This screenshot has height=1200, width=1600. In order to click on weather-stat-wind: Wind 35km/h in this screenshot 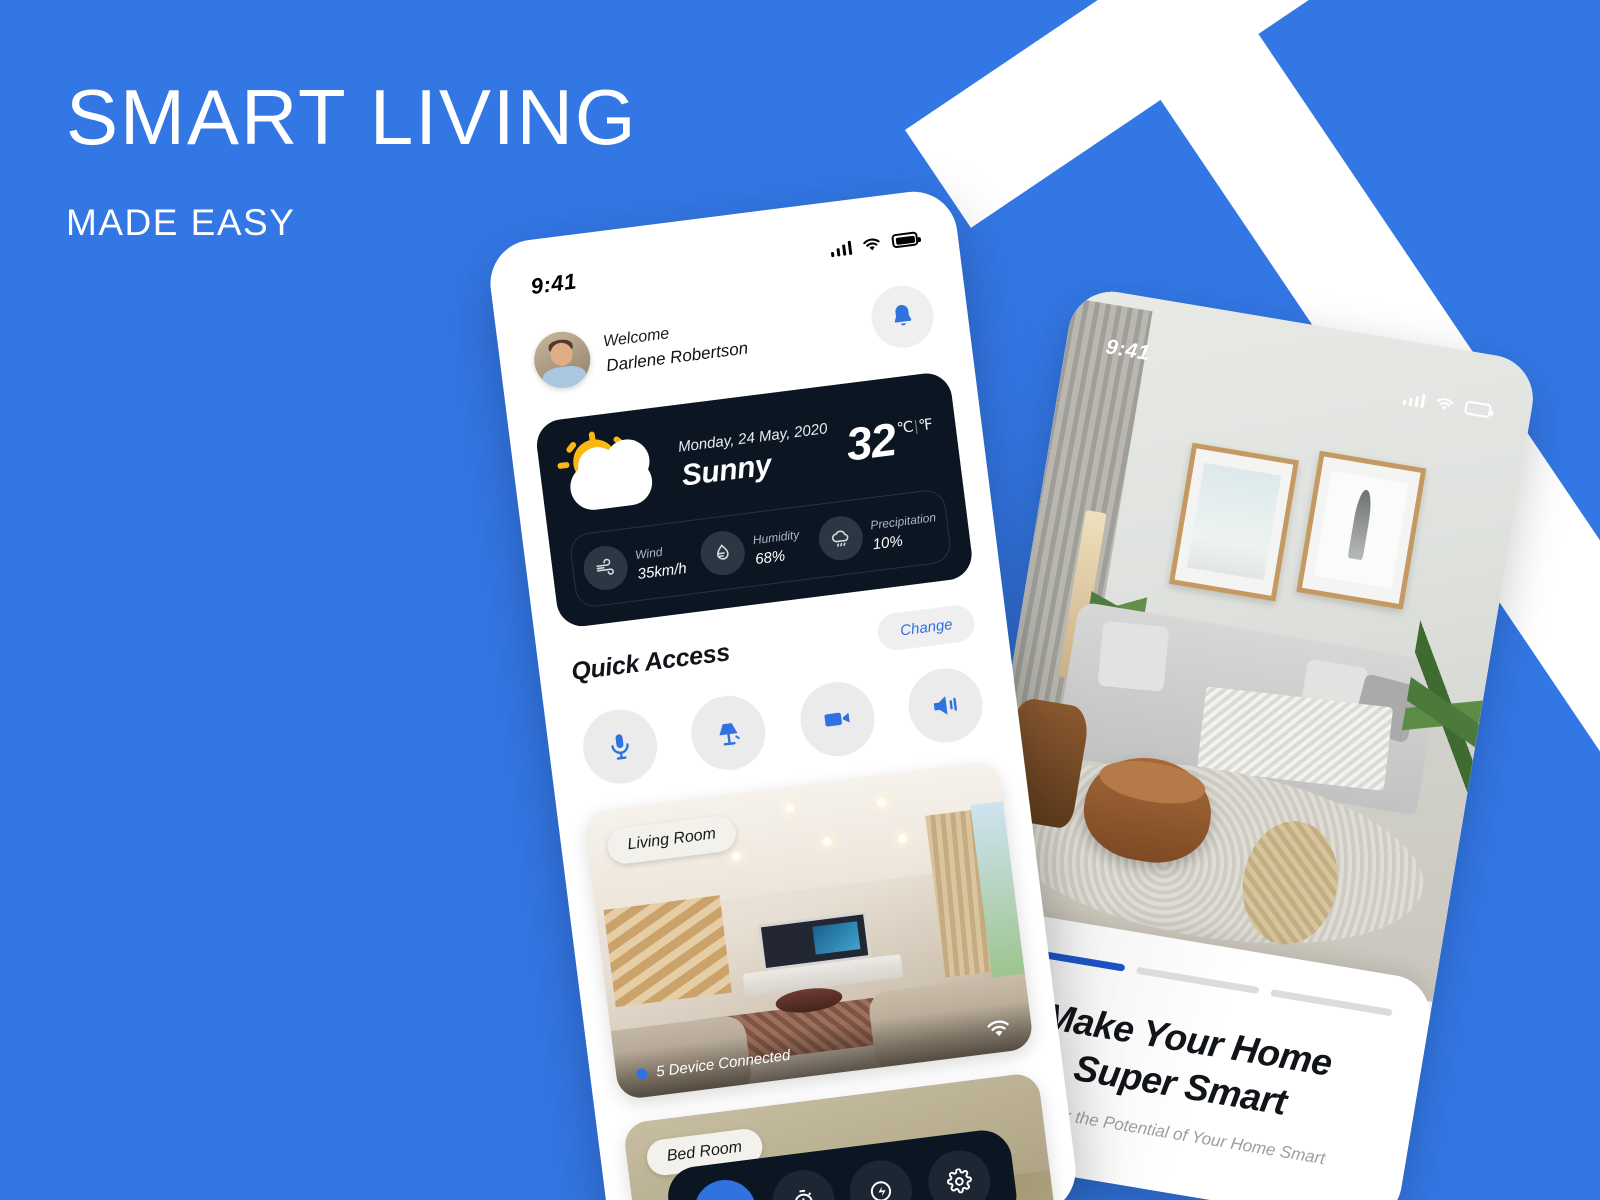, I will do `click(640, 564)`.